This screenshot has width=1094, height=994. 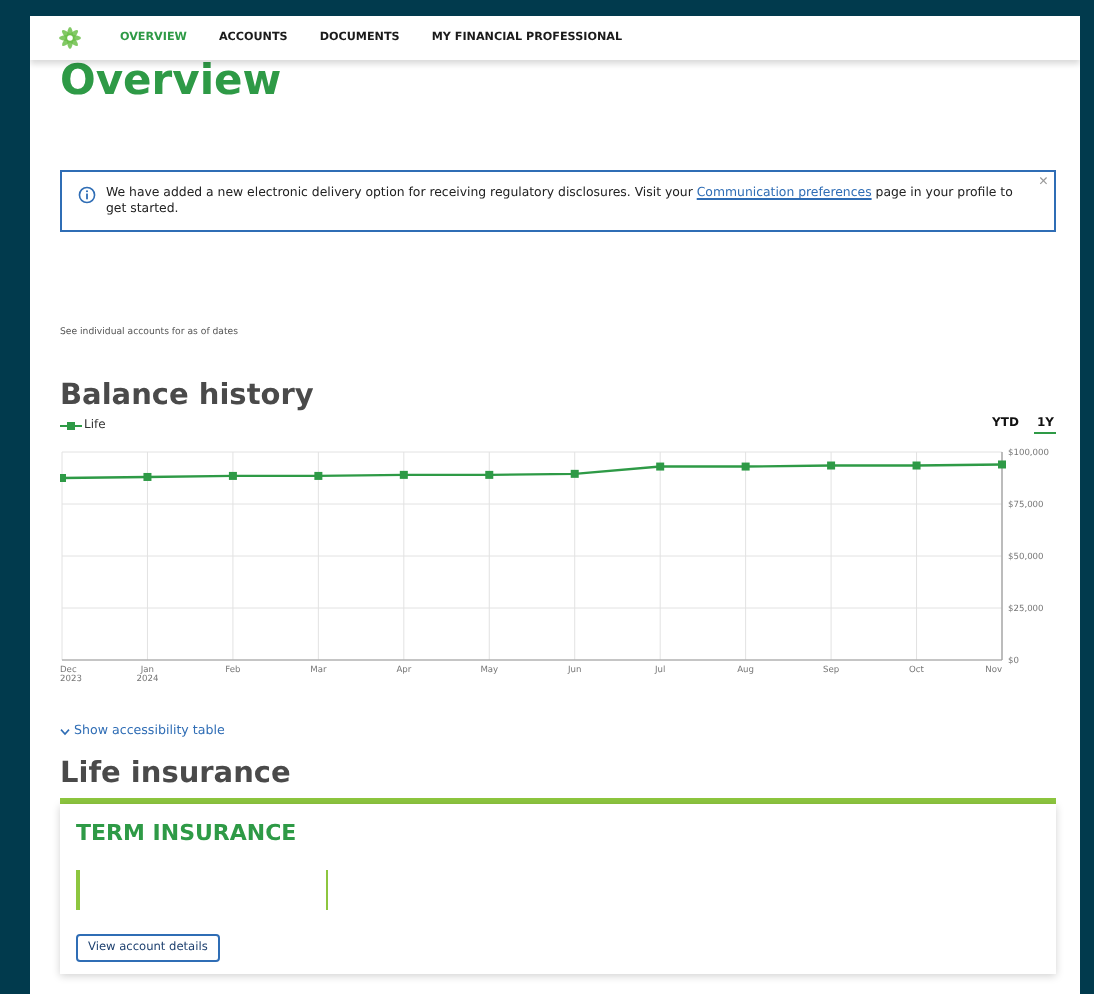 I want to click on page-title: Overview, so click(x=172, y=80).